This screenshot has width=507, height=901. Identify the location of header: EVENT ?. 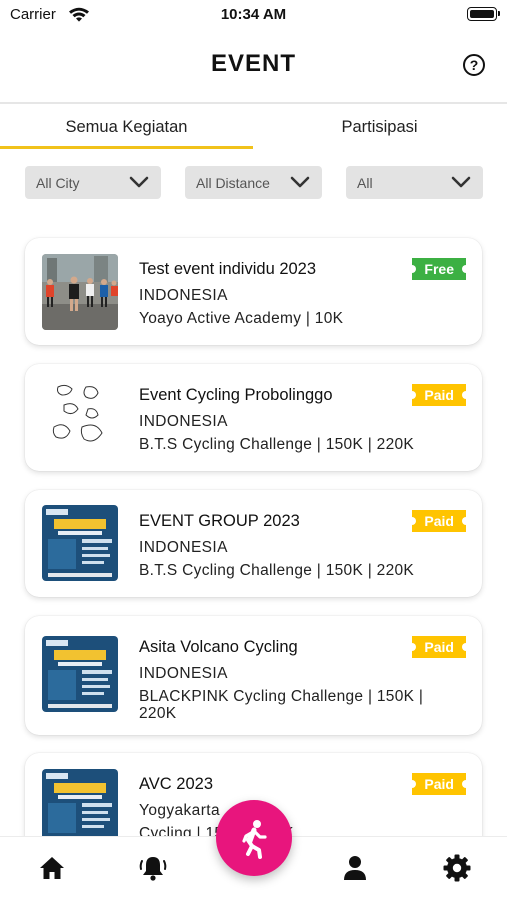
(253, 67).